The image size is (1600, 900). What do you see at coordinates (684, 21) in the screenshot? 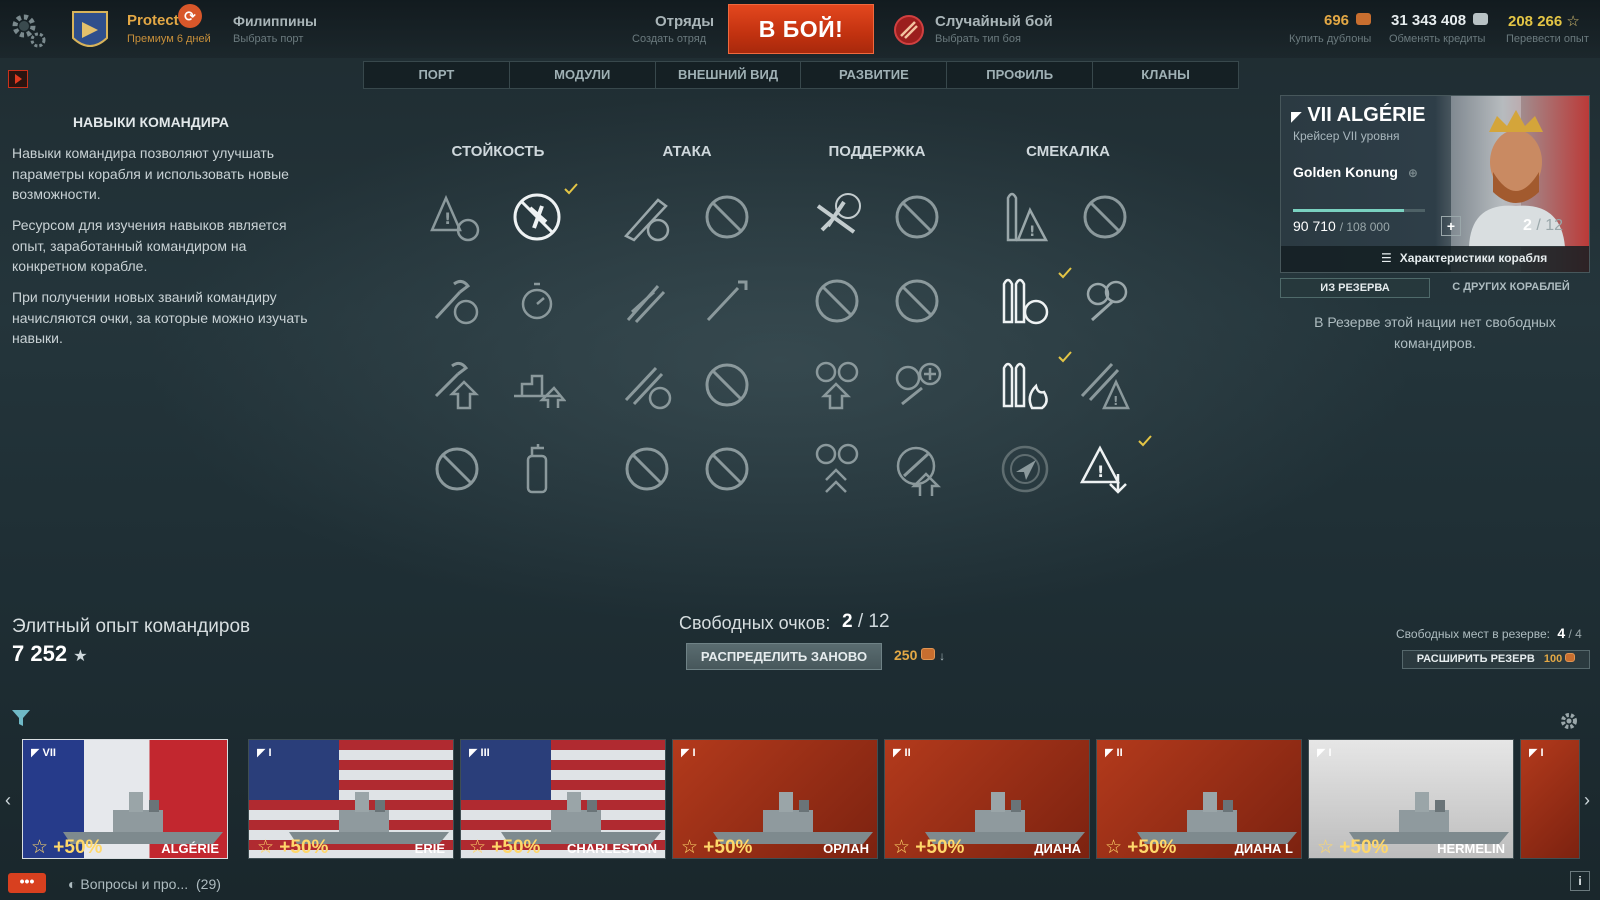
I see `squad-button: Отряды` at bounding box center [684, 21].